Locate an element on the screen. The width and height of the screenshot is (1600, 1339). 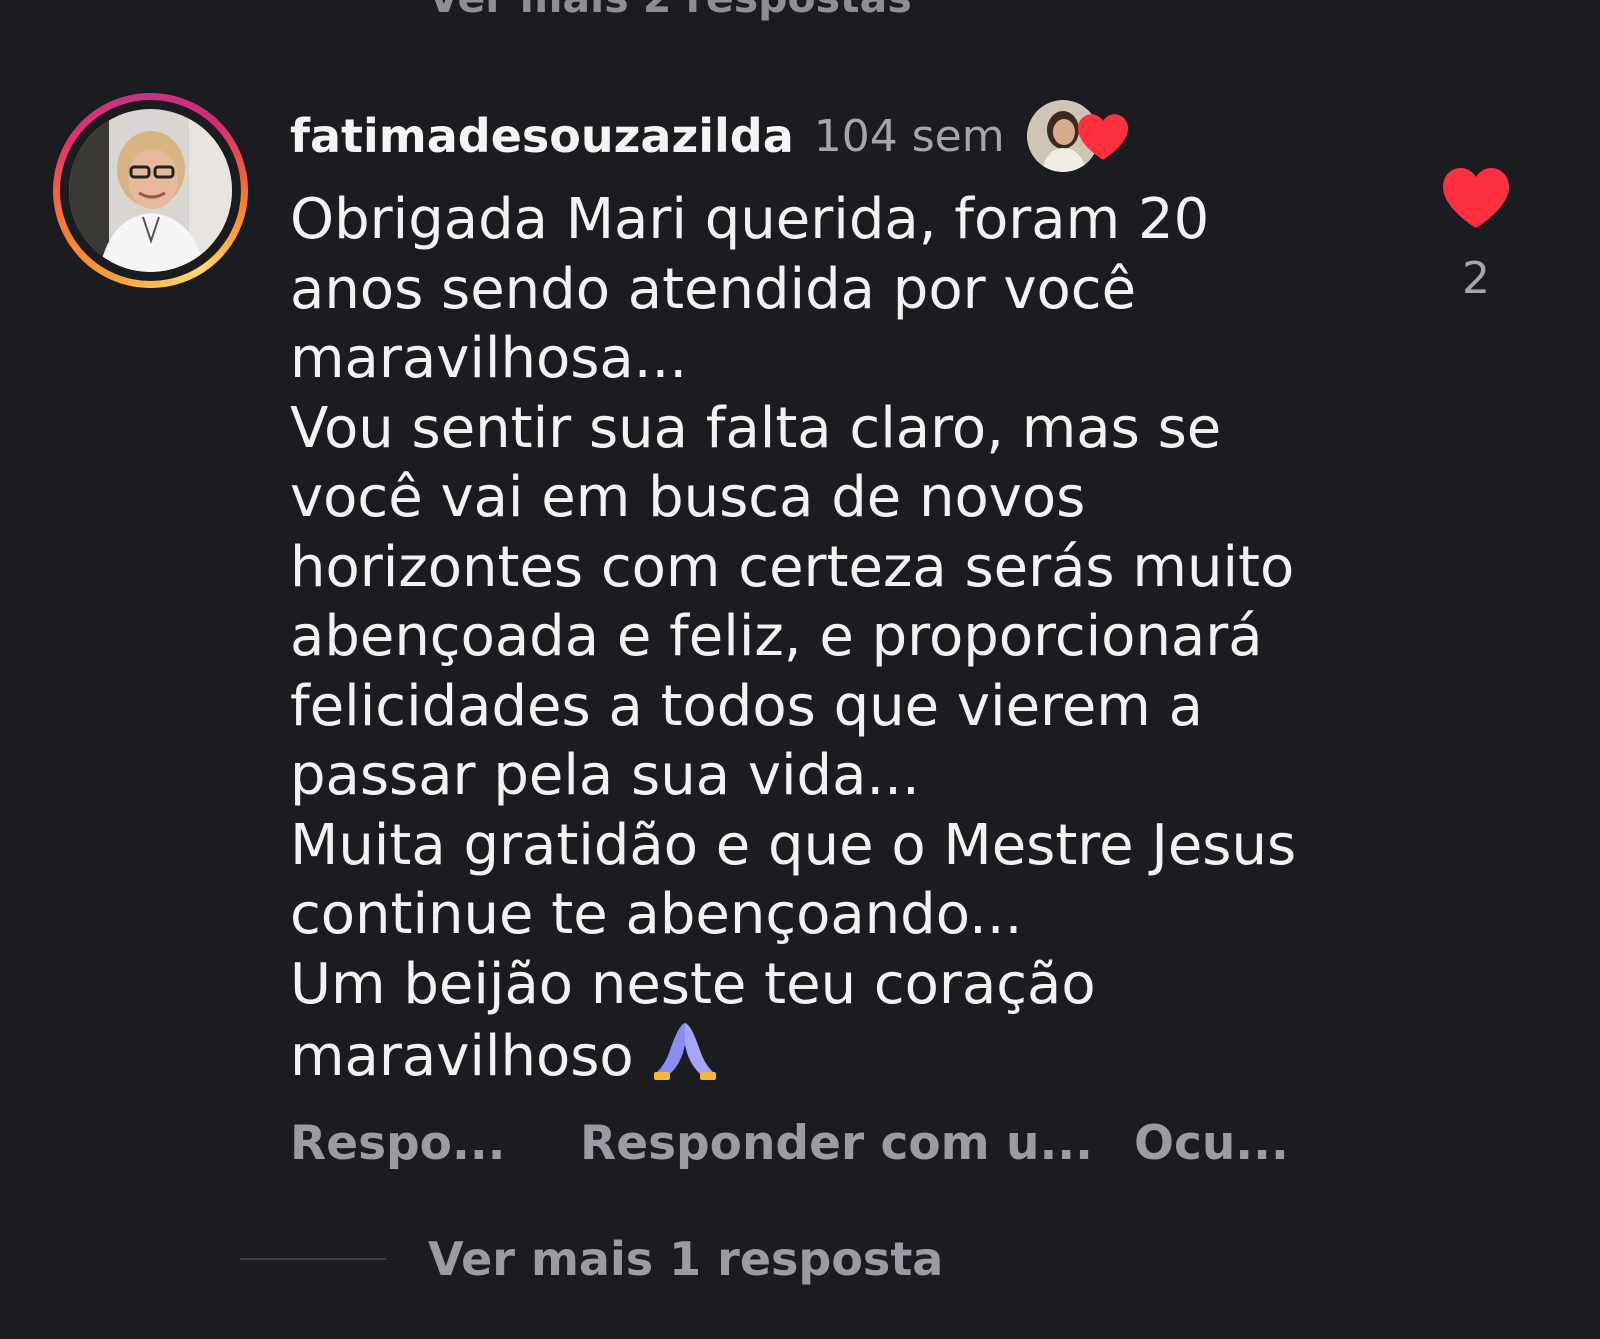
creator-liked-heart-icon is located at coordinates (1102, 137).